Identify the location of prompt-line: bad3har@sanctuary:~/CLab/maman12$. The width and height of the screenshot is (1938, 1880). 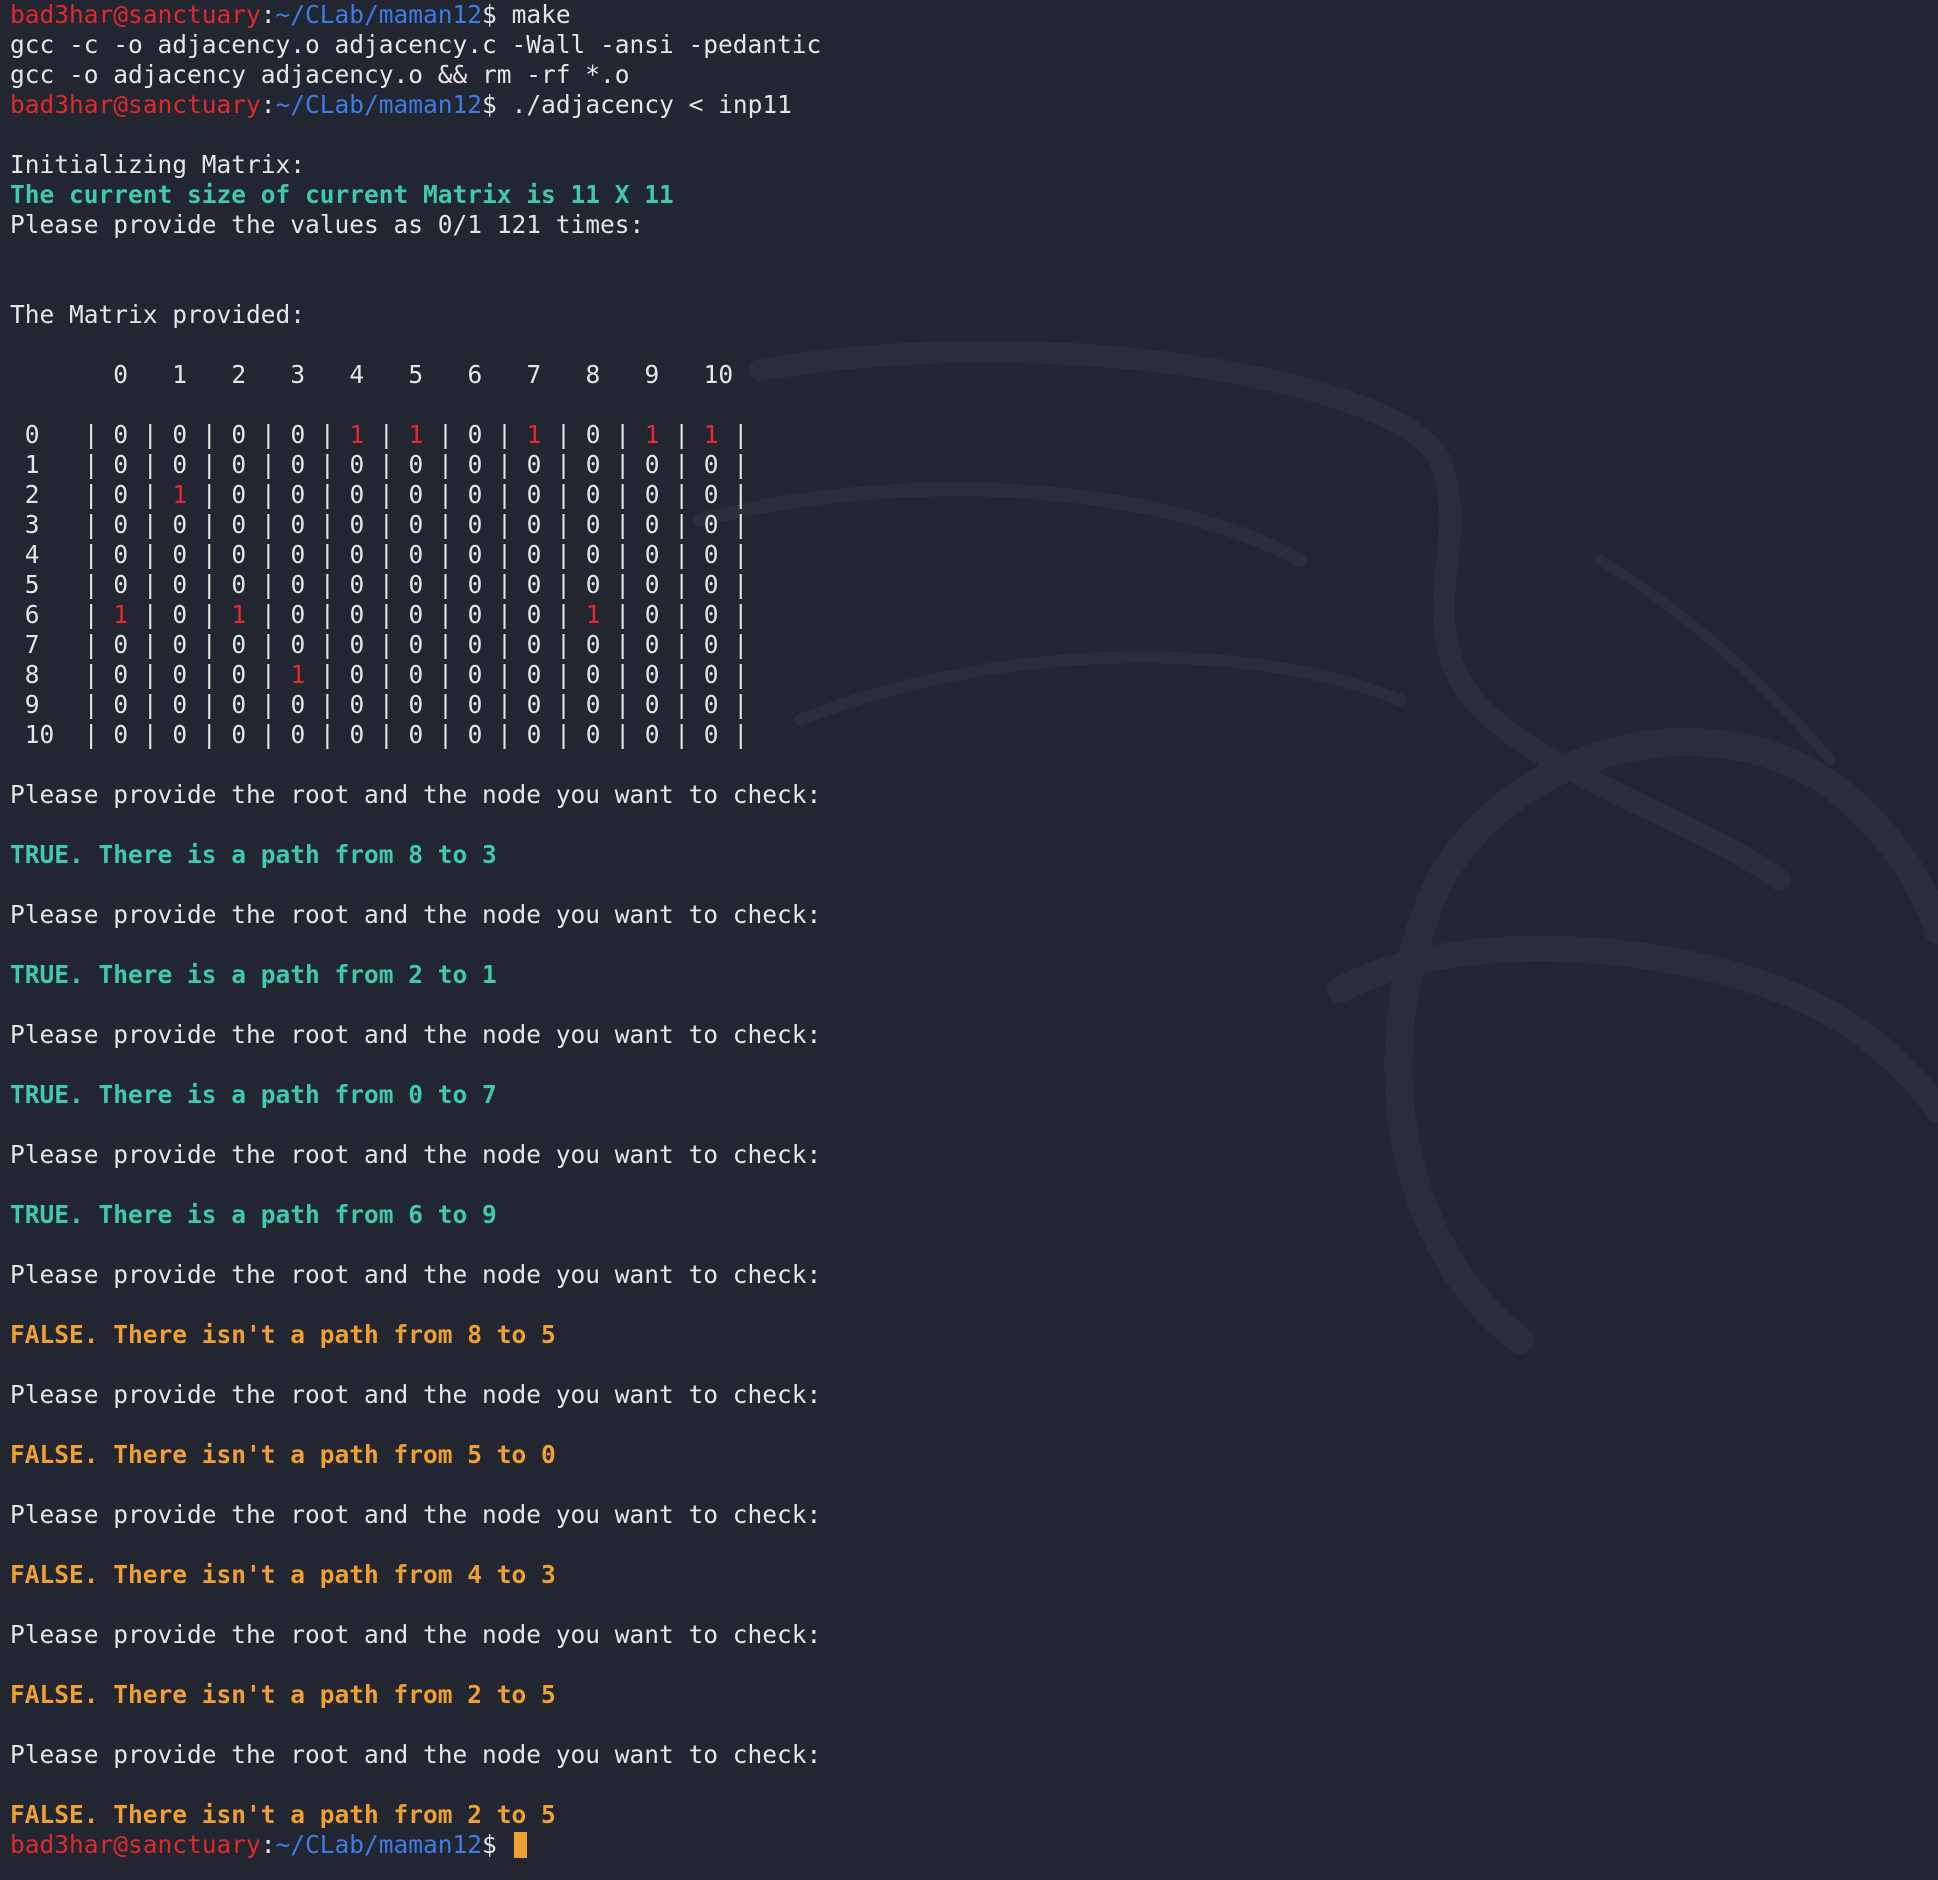
(970, 1845).